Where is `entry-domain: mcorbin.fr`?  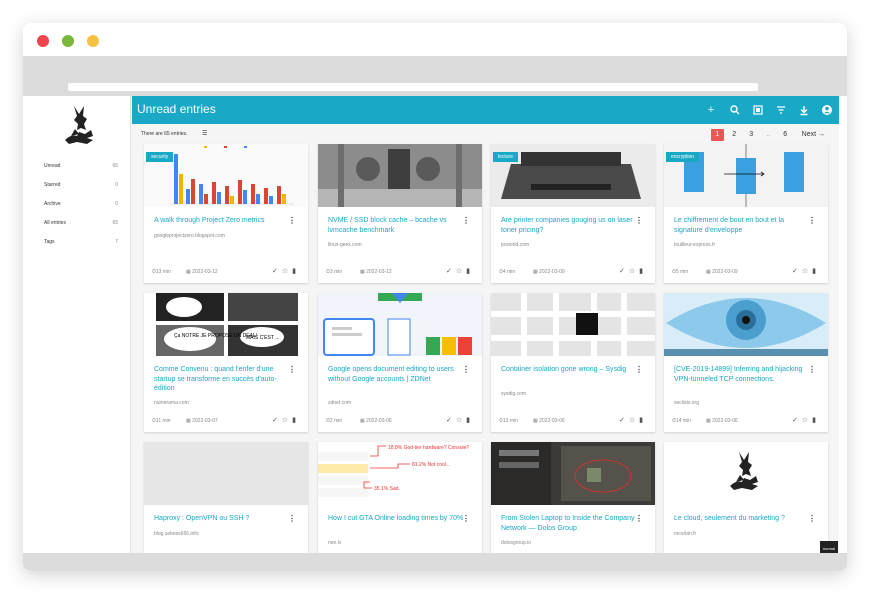
entry-domain: mcorbin.fr is located at coordinates (685, 534).